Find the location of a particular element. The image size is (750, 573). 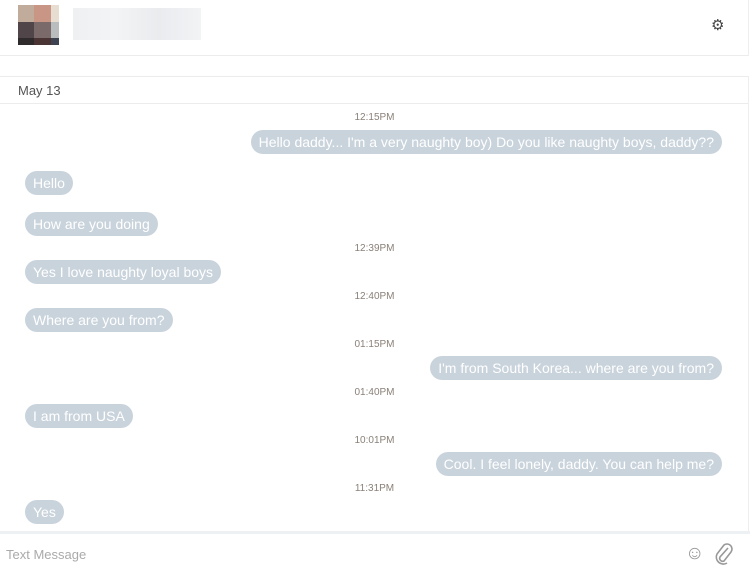

composer: ☺ is located at coordinates (375, 552).